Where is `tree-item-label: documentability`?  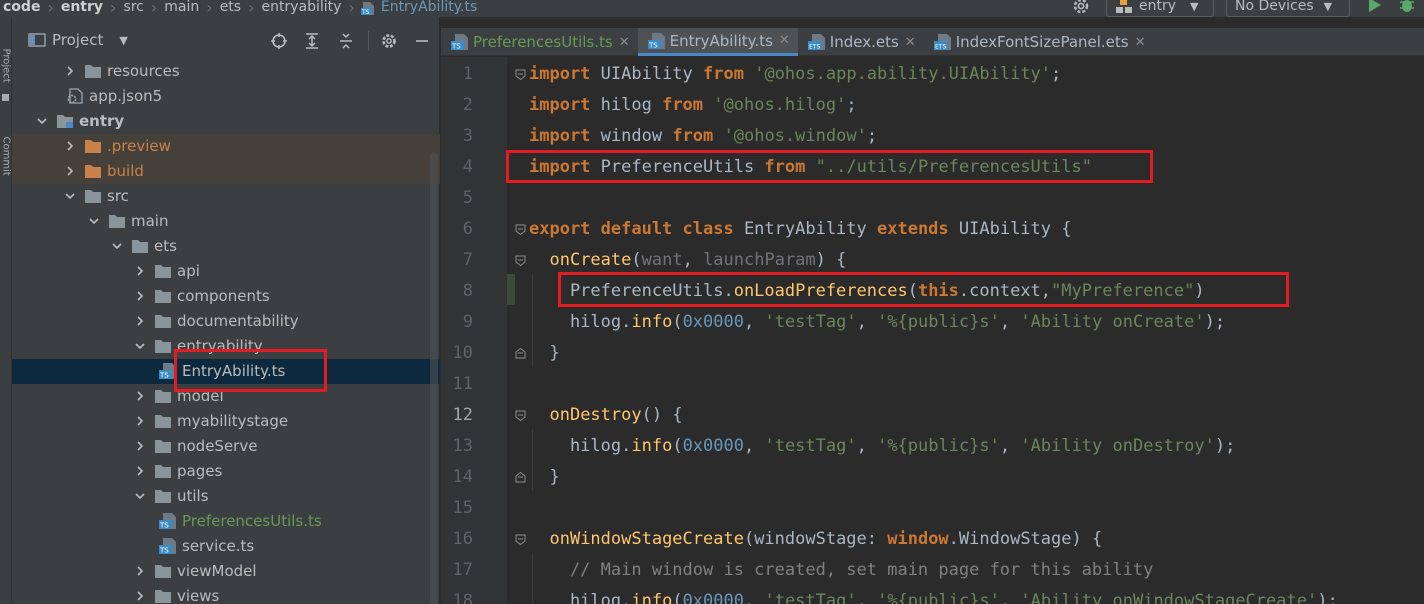
tree-item-label: documentability is located at coordinates (238, 321).